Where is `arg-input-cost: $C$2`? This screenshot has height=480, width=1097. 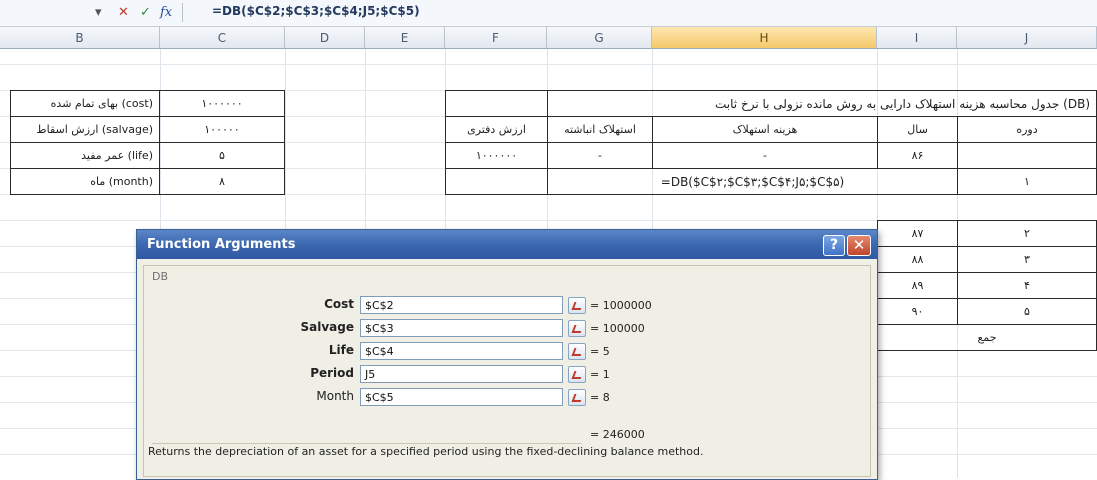
arg-input-cost: $C$2 is located at coordinates (461, 305).